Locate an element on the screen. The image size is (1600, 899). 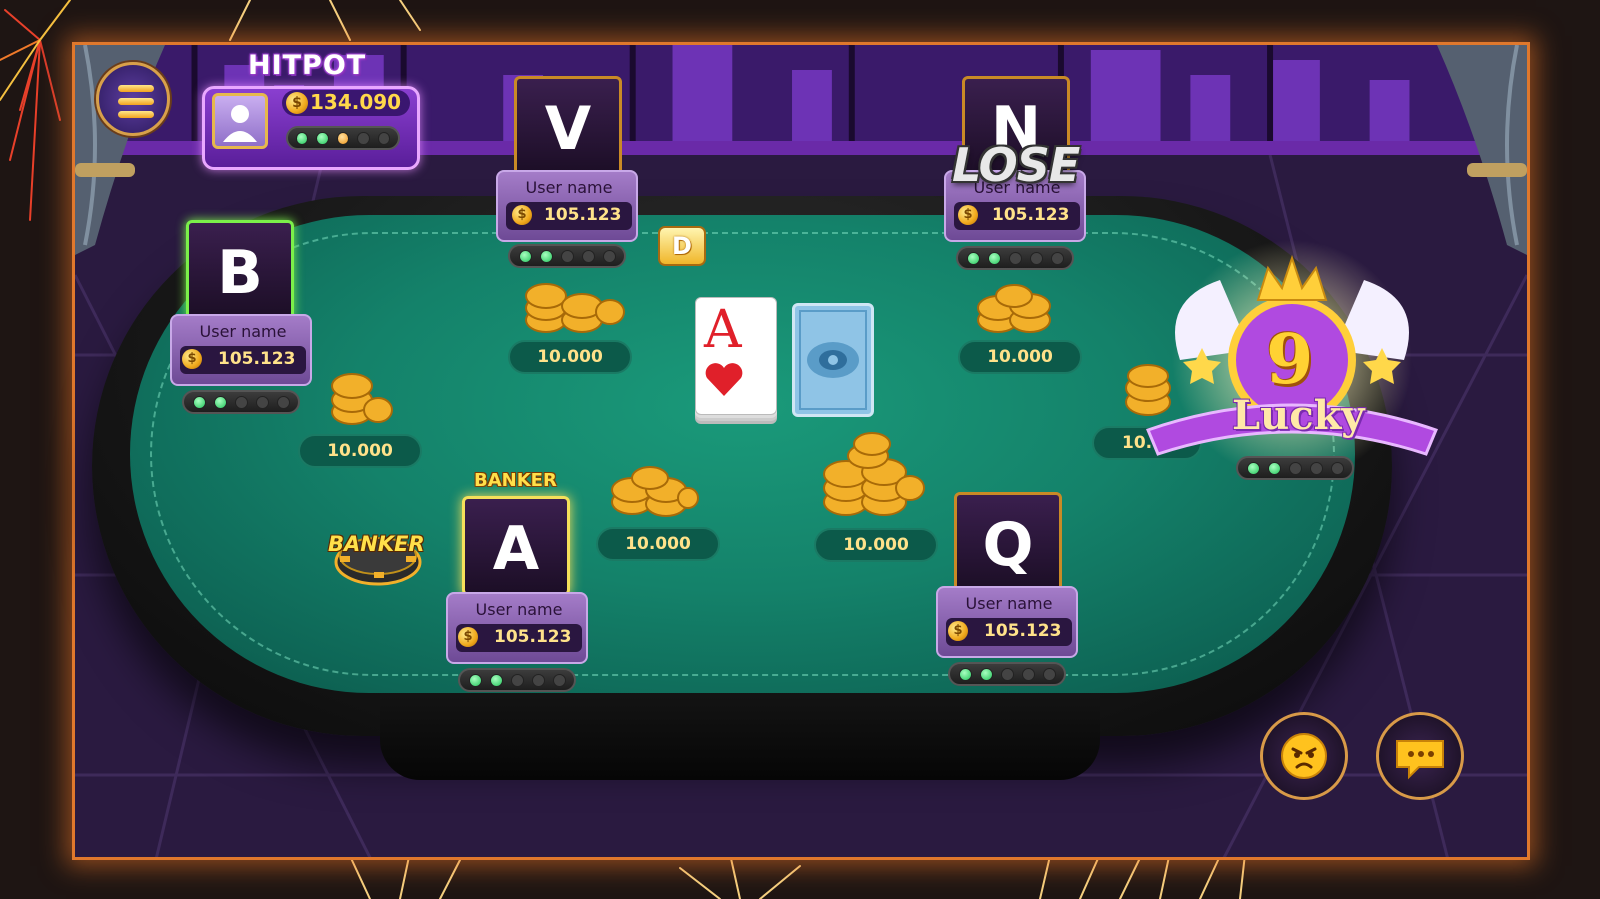
player-initial-tile: B is located at coordinates (240, 270).